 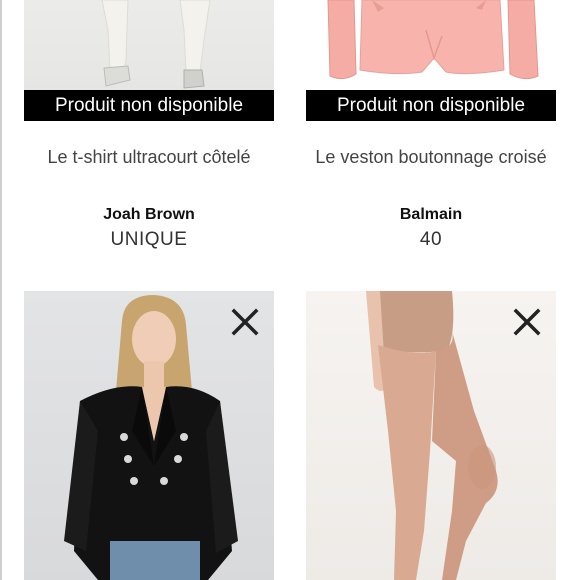 What do you see at coordinates (149, 157) in the screenshot?
I see `product-name: Le t-shirt ultracourt côtelé` at bounding box center [149, 157].